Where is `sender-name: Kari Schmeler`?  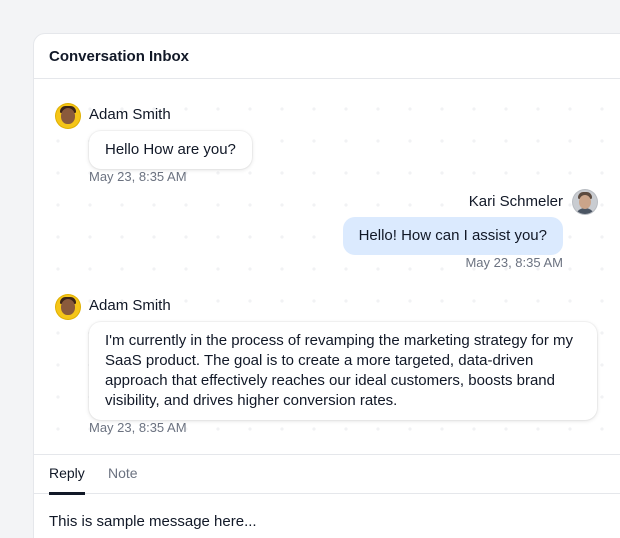
sender-name: Kari Schmeler is located at coordinates (515, 201).